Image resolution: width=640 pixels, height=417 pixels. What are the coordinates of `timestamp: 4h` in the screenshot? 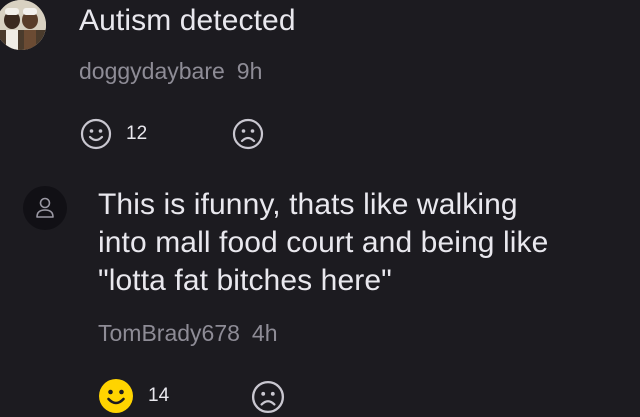 It's located at (264, 333).